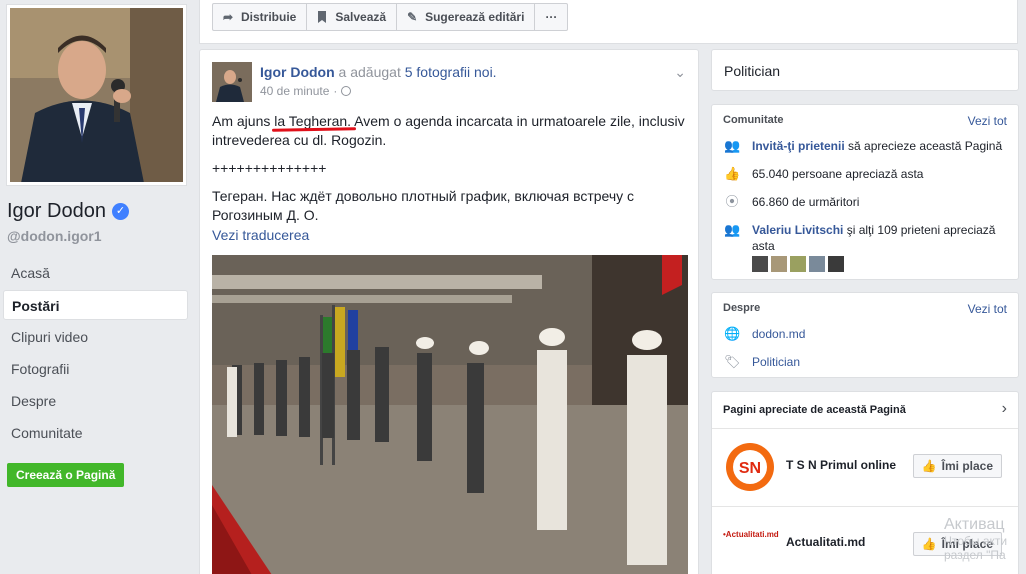 The image size is (1026, 574). I want to click on svg-text: SN, so click(750, 468).